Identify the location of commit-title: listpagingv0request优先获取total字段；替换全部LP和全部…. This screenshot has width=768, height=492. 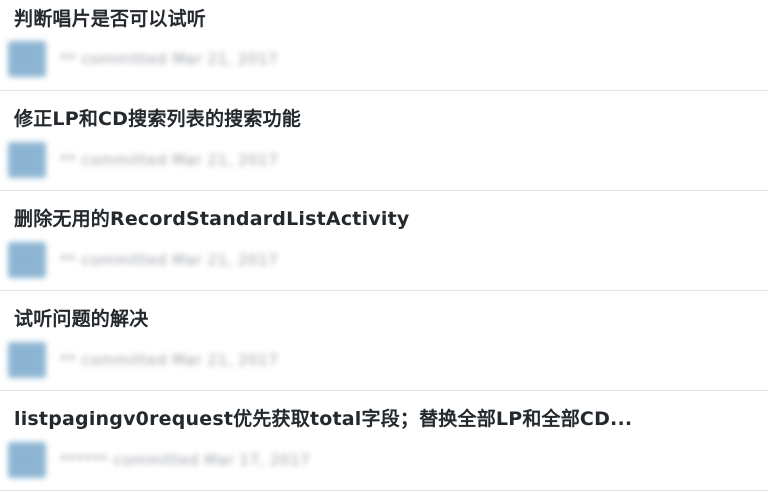
(323, 419).